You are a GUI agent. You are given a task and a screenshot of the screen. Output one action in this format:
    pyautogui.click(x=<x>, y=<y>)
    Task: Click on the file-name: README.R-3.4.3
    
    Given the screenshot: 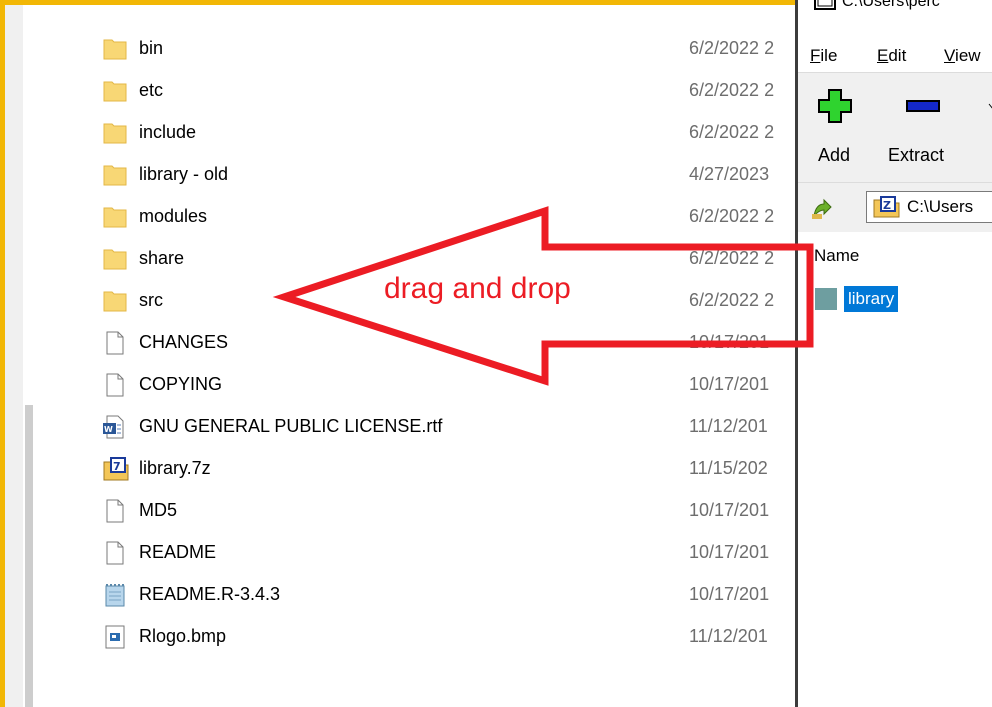 What is the action you would take?
    pyautogui.click(x=210, y=594)
    